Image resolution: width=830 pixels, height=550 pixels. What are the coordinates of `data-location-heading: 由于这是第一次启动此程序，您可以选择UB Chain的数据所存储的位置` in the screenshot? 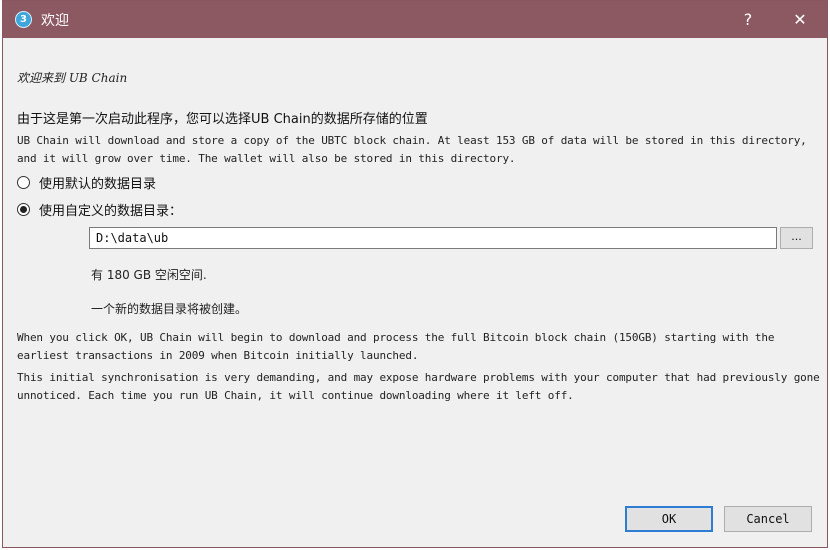 It's located at (222, 119).